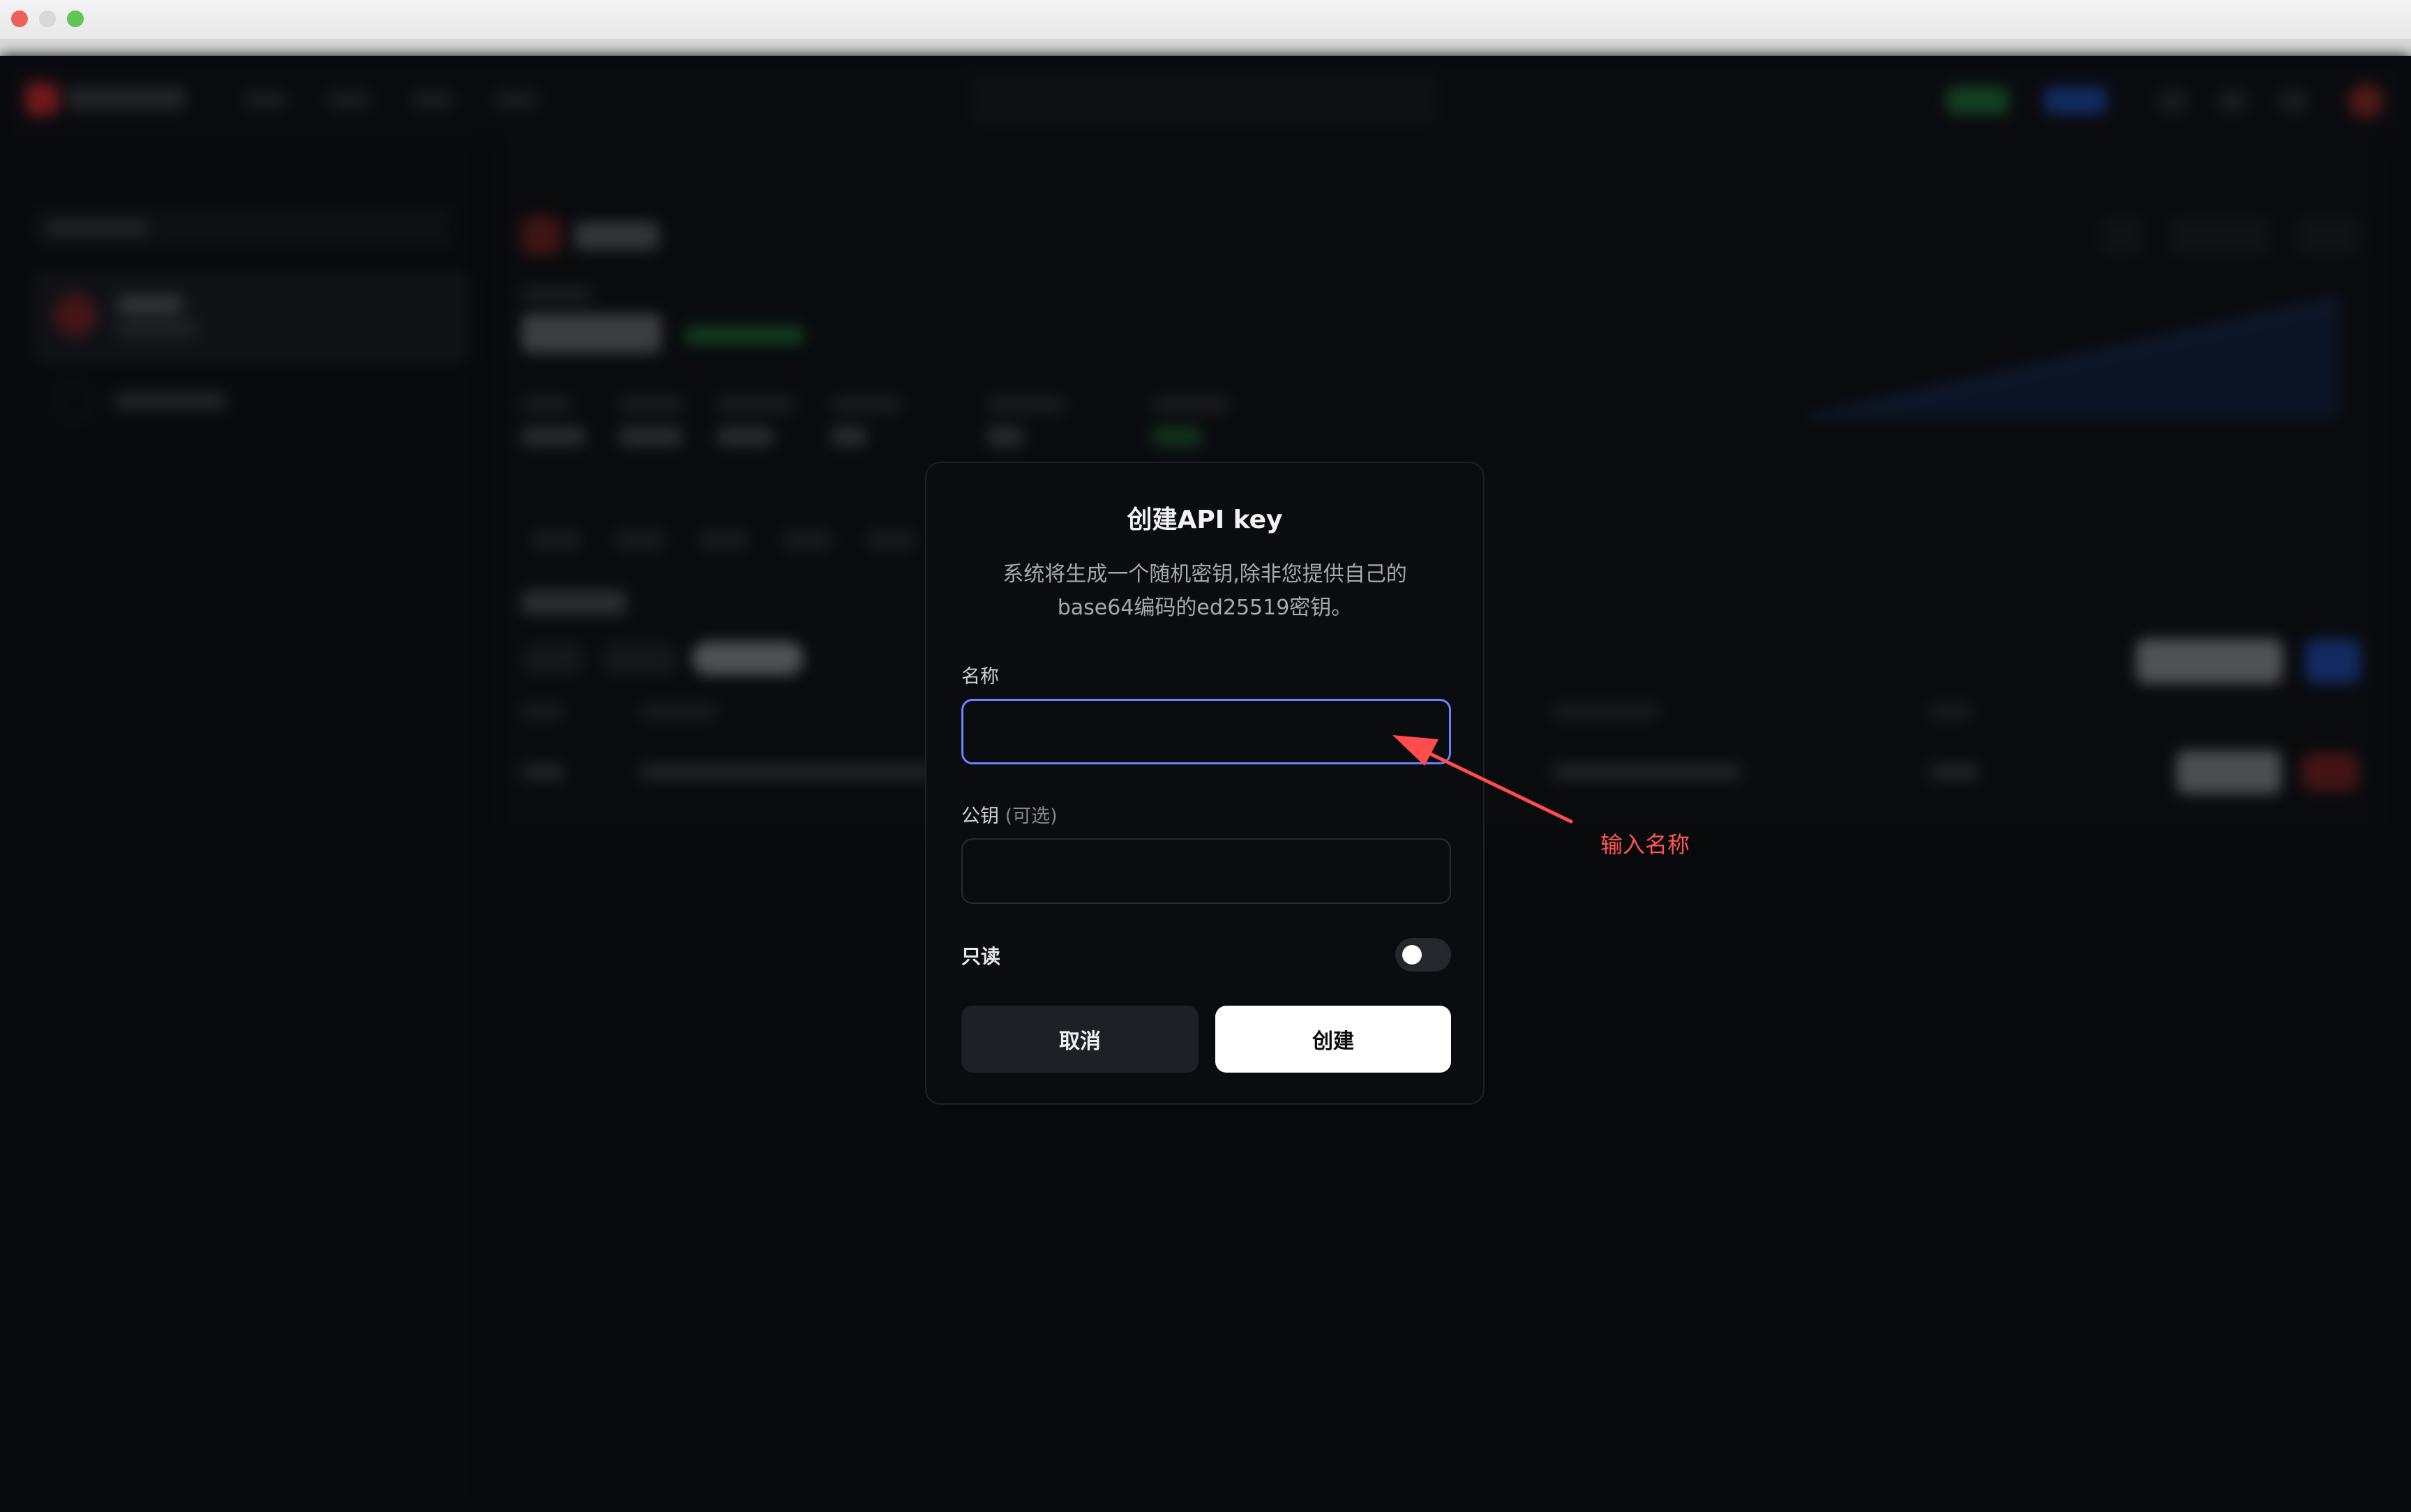  I want to click on optional-hint: (可选), so click(1031, 816).